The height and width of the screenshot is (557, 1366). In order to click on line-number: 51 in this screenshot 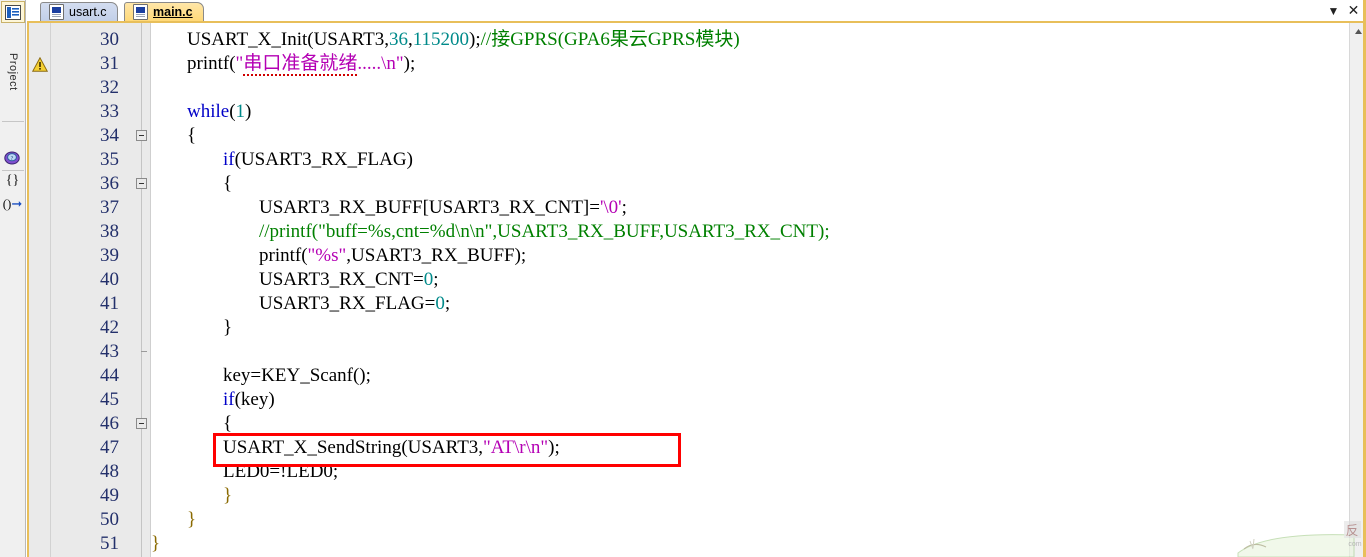, I will do `click(109, 543)`.